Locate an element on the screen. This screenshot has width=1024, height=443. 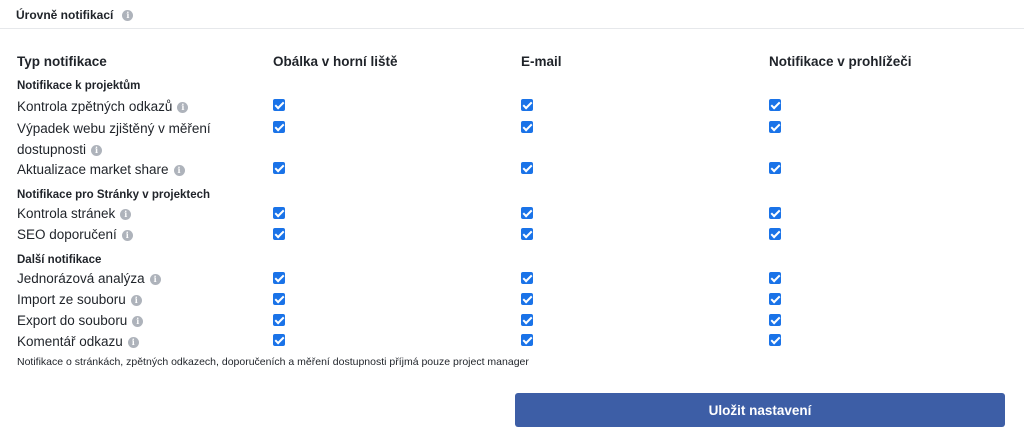
checkbox-export-email is located at coordinates (527, 320).